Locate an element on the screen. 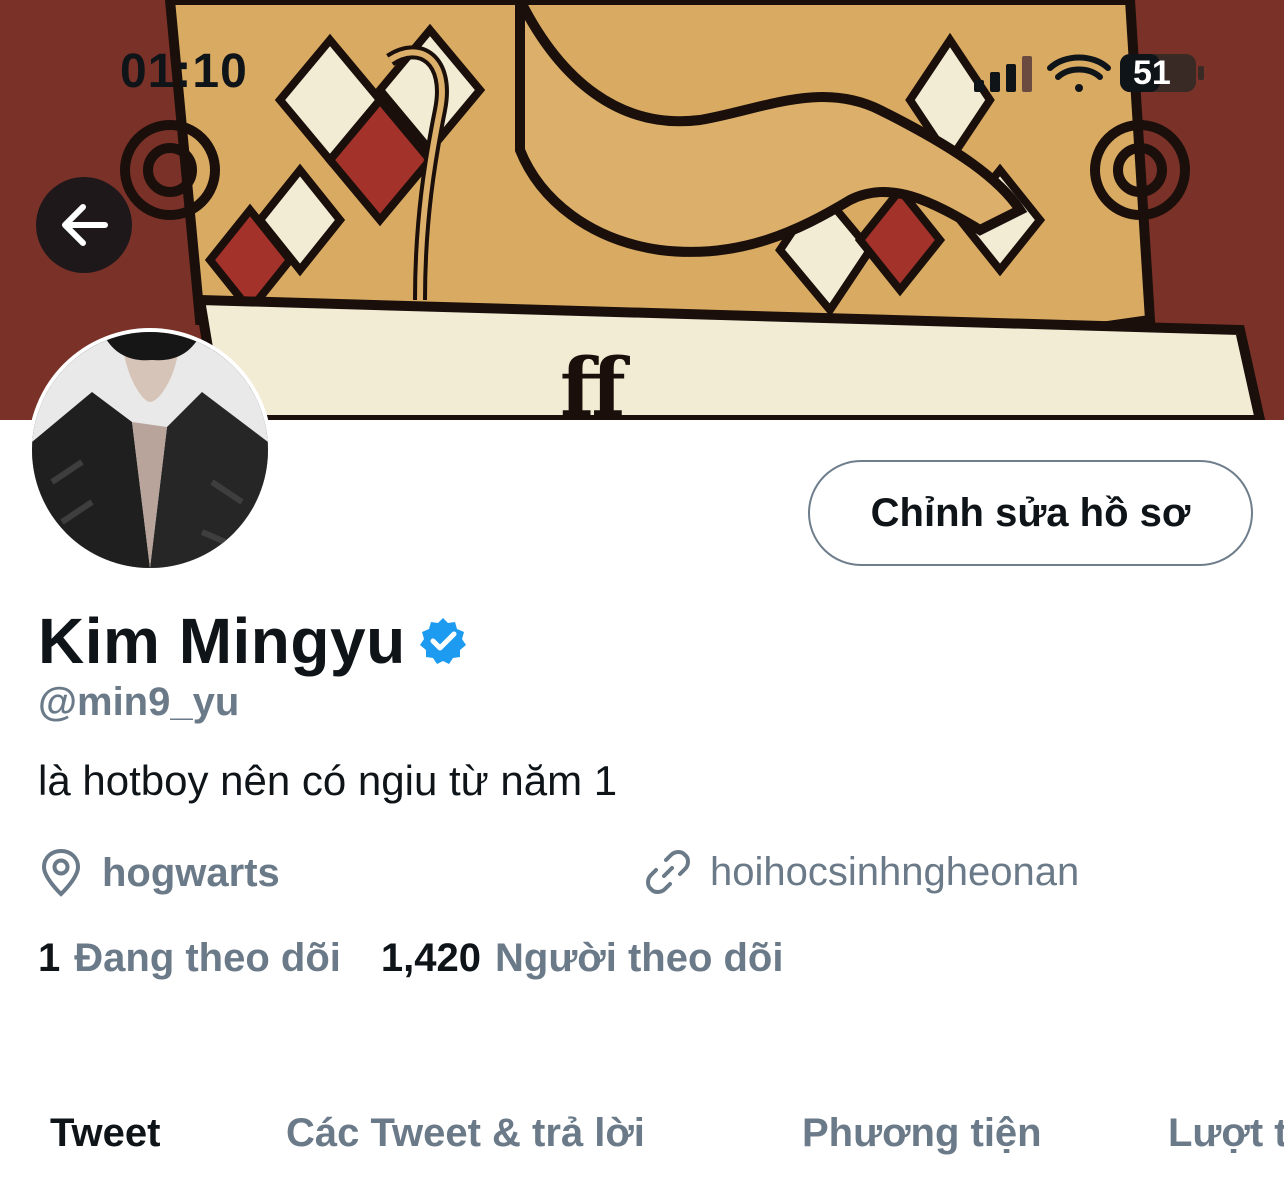  edit-profile-button: Chỉnh sửa hồ sơ is located at coordinates (1030, 513).